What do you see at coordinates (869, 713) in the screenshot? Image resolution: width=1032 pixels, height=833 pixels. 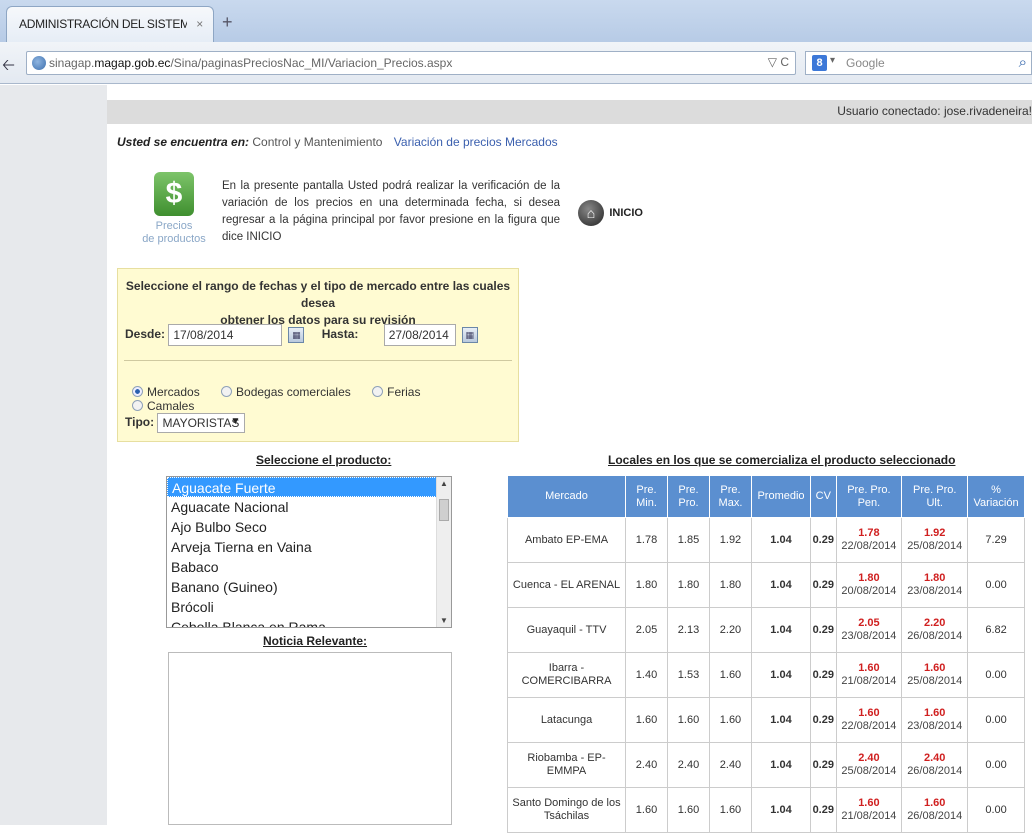 I see `price-value: 1.60` at bounding box center [869, 713].